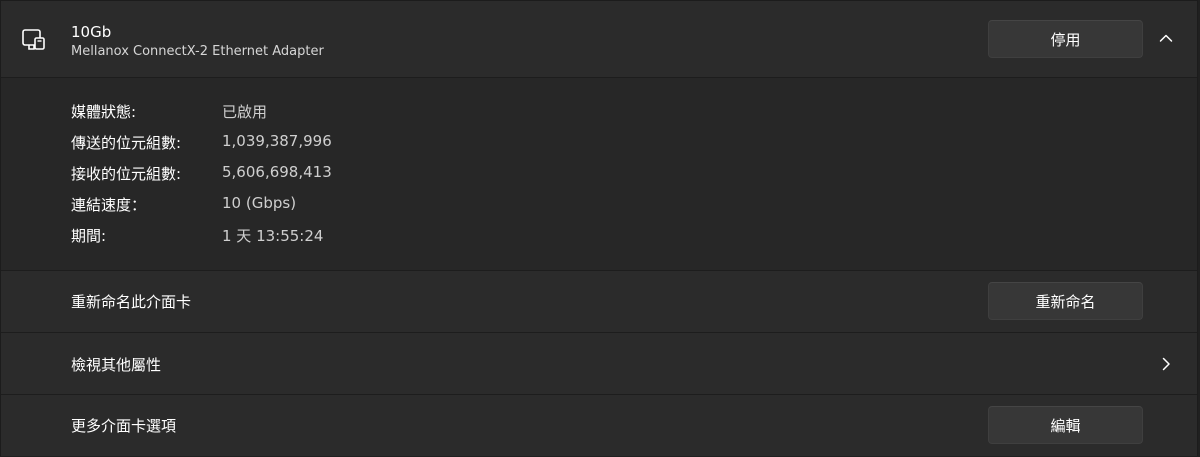  I want to click on more-properties-row: 檢視其他屬性, so click(599, 364).